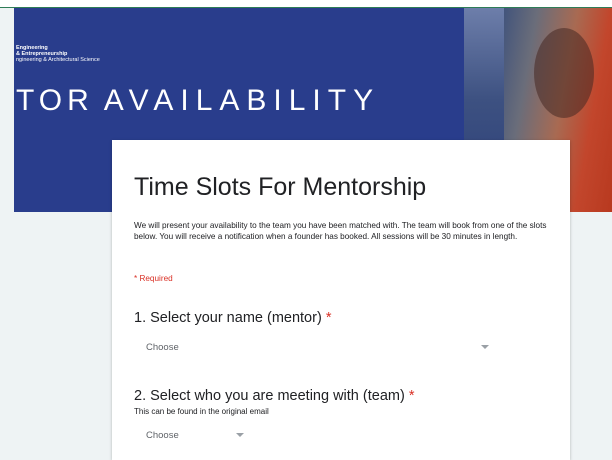  I want to click on question-1-title: 1. Select your name (mentor) *, so click(232, 318).